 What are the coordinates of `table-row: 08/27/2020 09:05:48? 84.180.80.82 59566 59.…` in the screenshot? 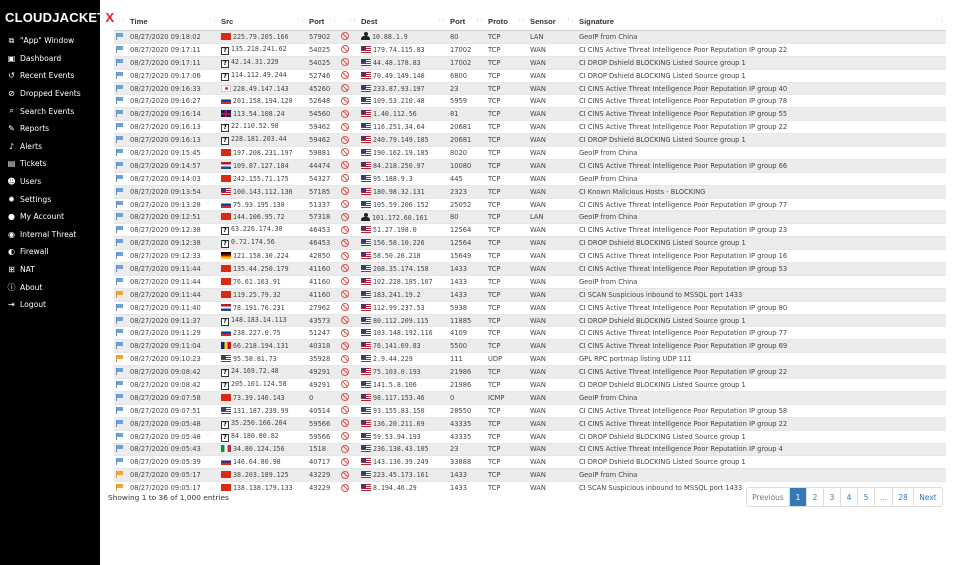 It's located at (530, 436).